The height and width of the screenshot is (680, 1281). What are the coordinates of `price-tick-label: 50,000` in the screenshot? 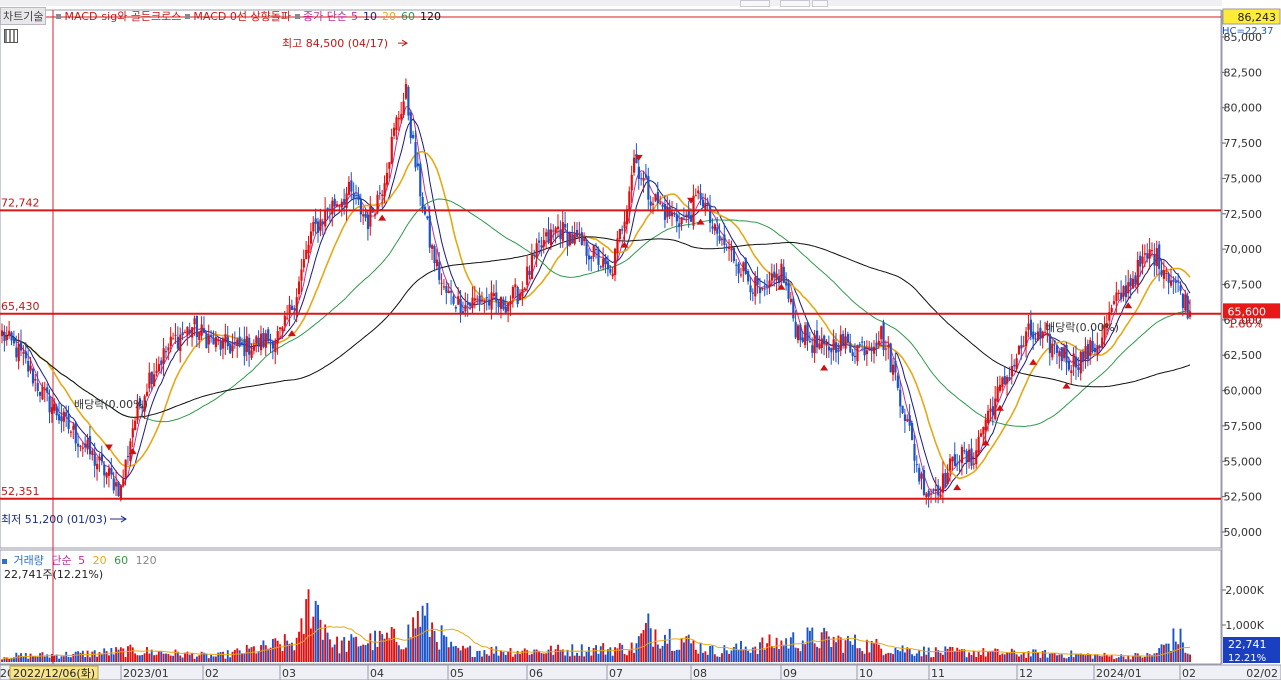 It's located at (1243, 532).